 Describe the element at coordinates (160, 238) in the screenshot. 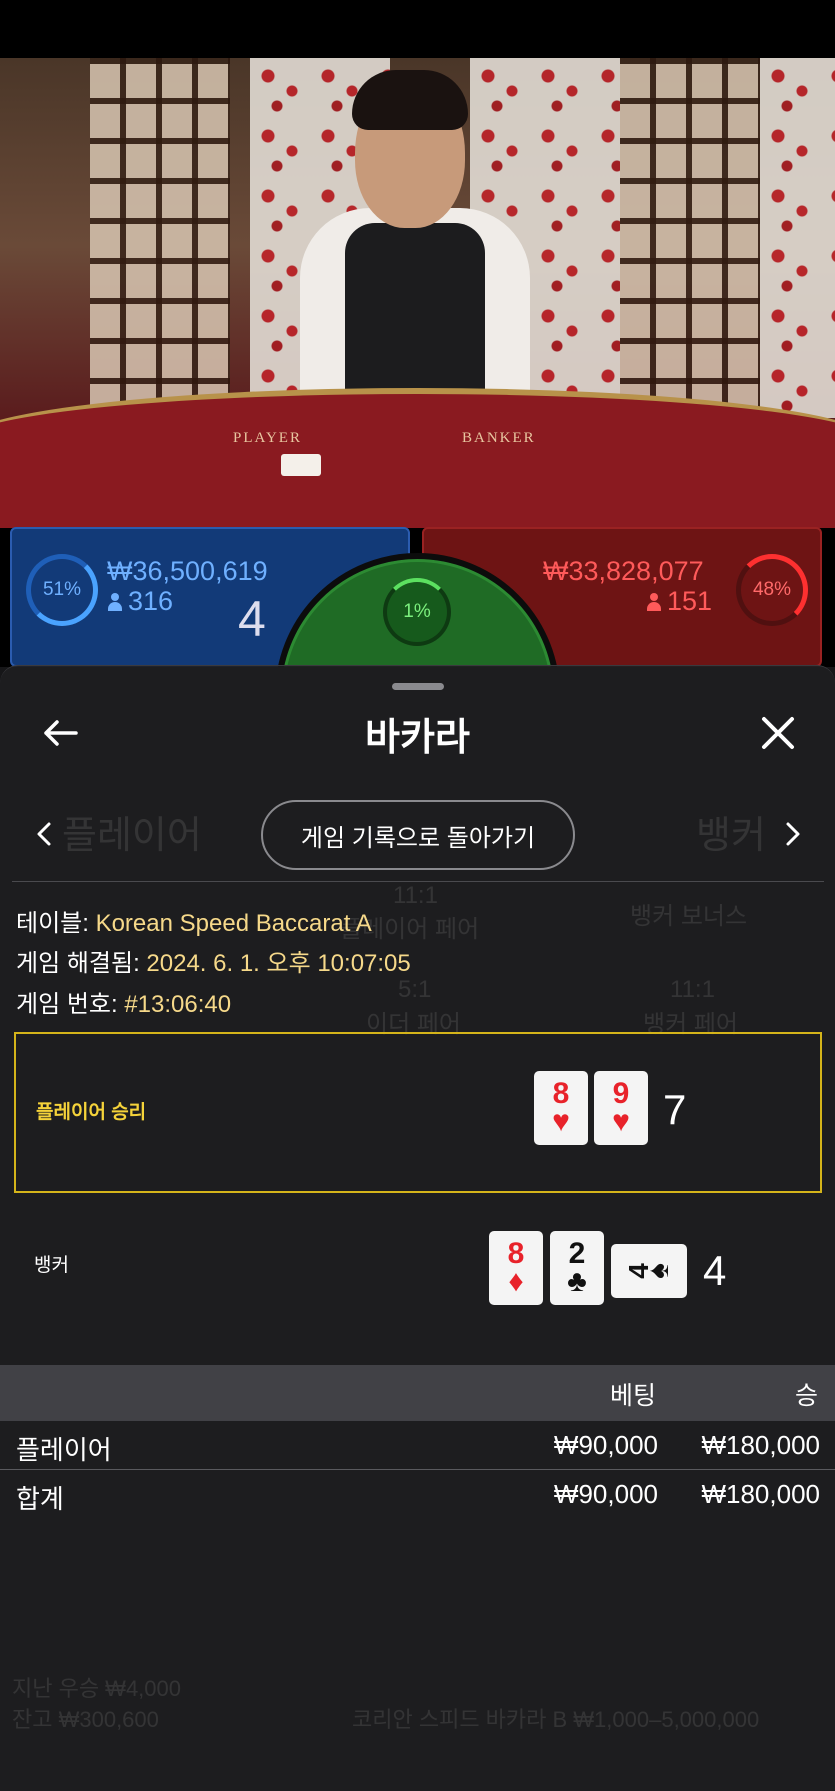

I see `lattice-panel-left` at that location.